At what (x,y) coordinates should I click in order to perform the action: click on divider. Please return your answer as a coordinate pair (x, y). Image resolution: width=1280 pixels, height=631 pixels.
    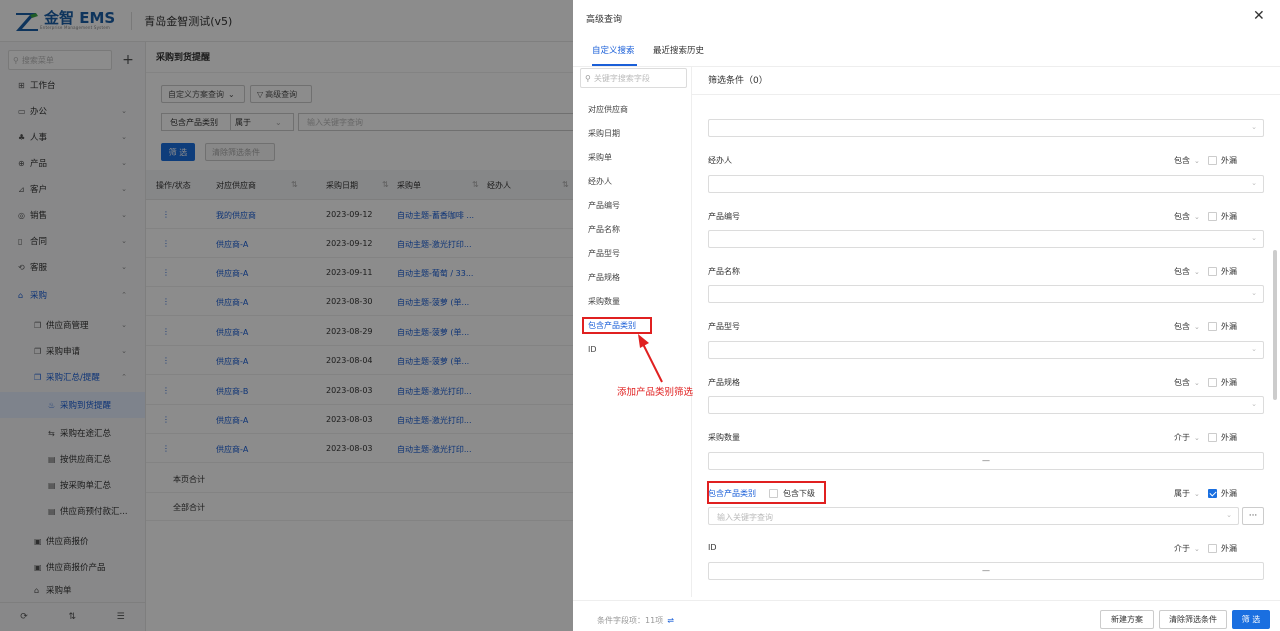
    Looking at the image, I should click on (986, 94).